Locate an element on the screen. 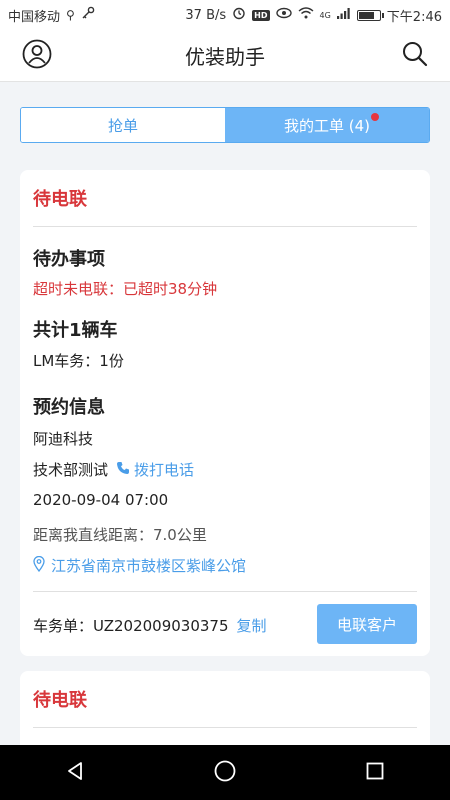 The height and width of the screenshot is (800, 450). back-icon is located at coordinates (75, 773).